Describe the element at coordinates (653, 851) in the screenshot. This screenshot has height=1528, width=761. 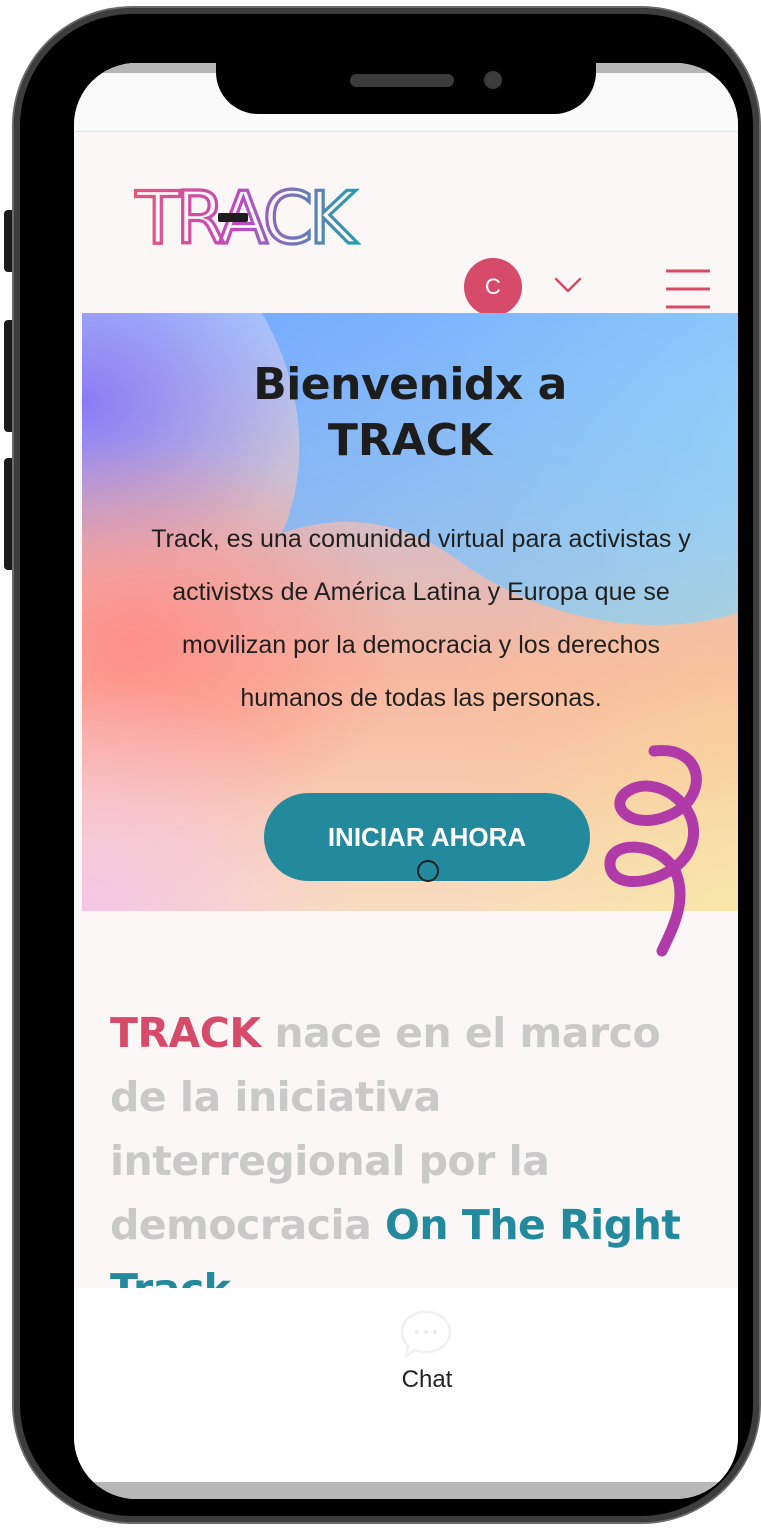
I see `squiggle-decoration` at that location.